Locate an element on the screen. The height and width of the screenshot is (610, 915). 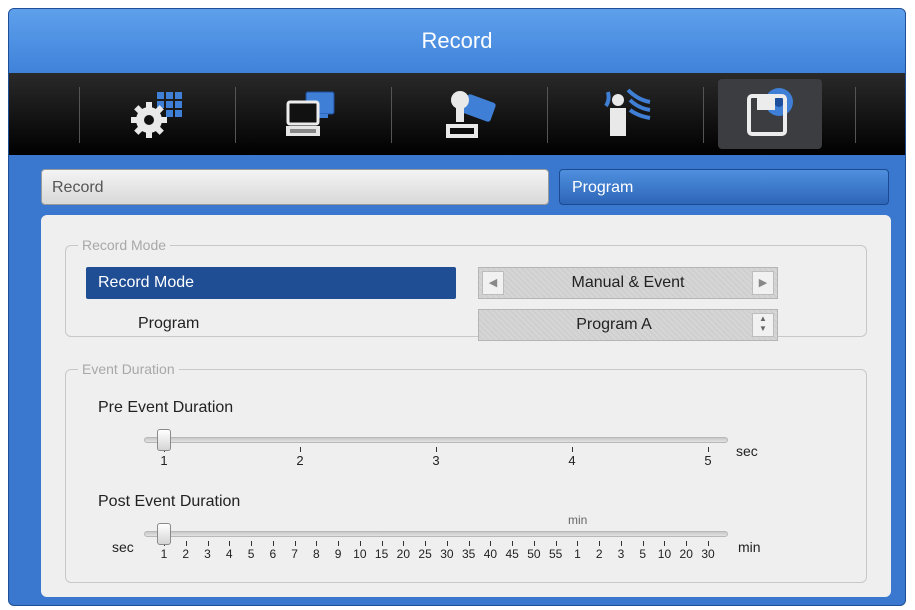
post-event-tick-label: 25 is located at coordinates (425, 554).